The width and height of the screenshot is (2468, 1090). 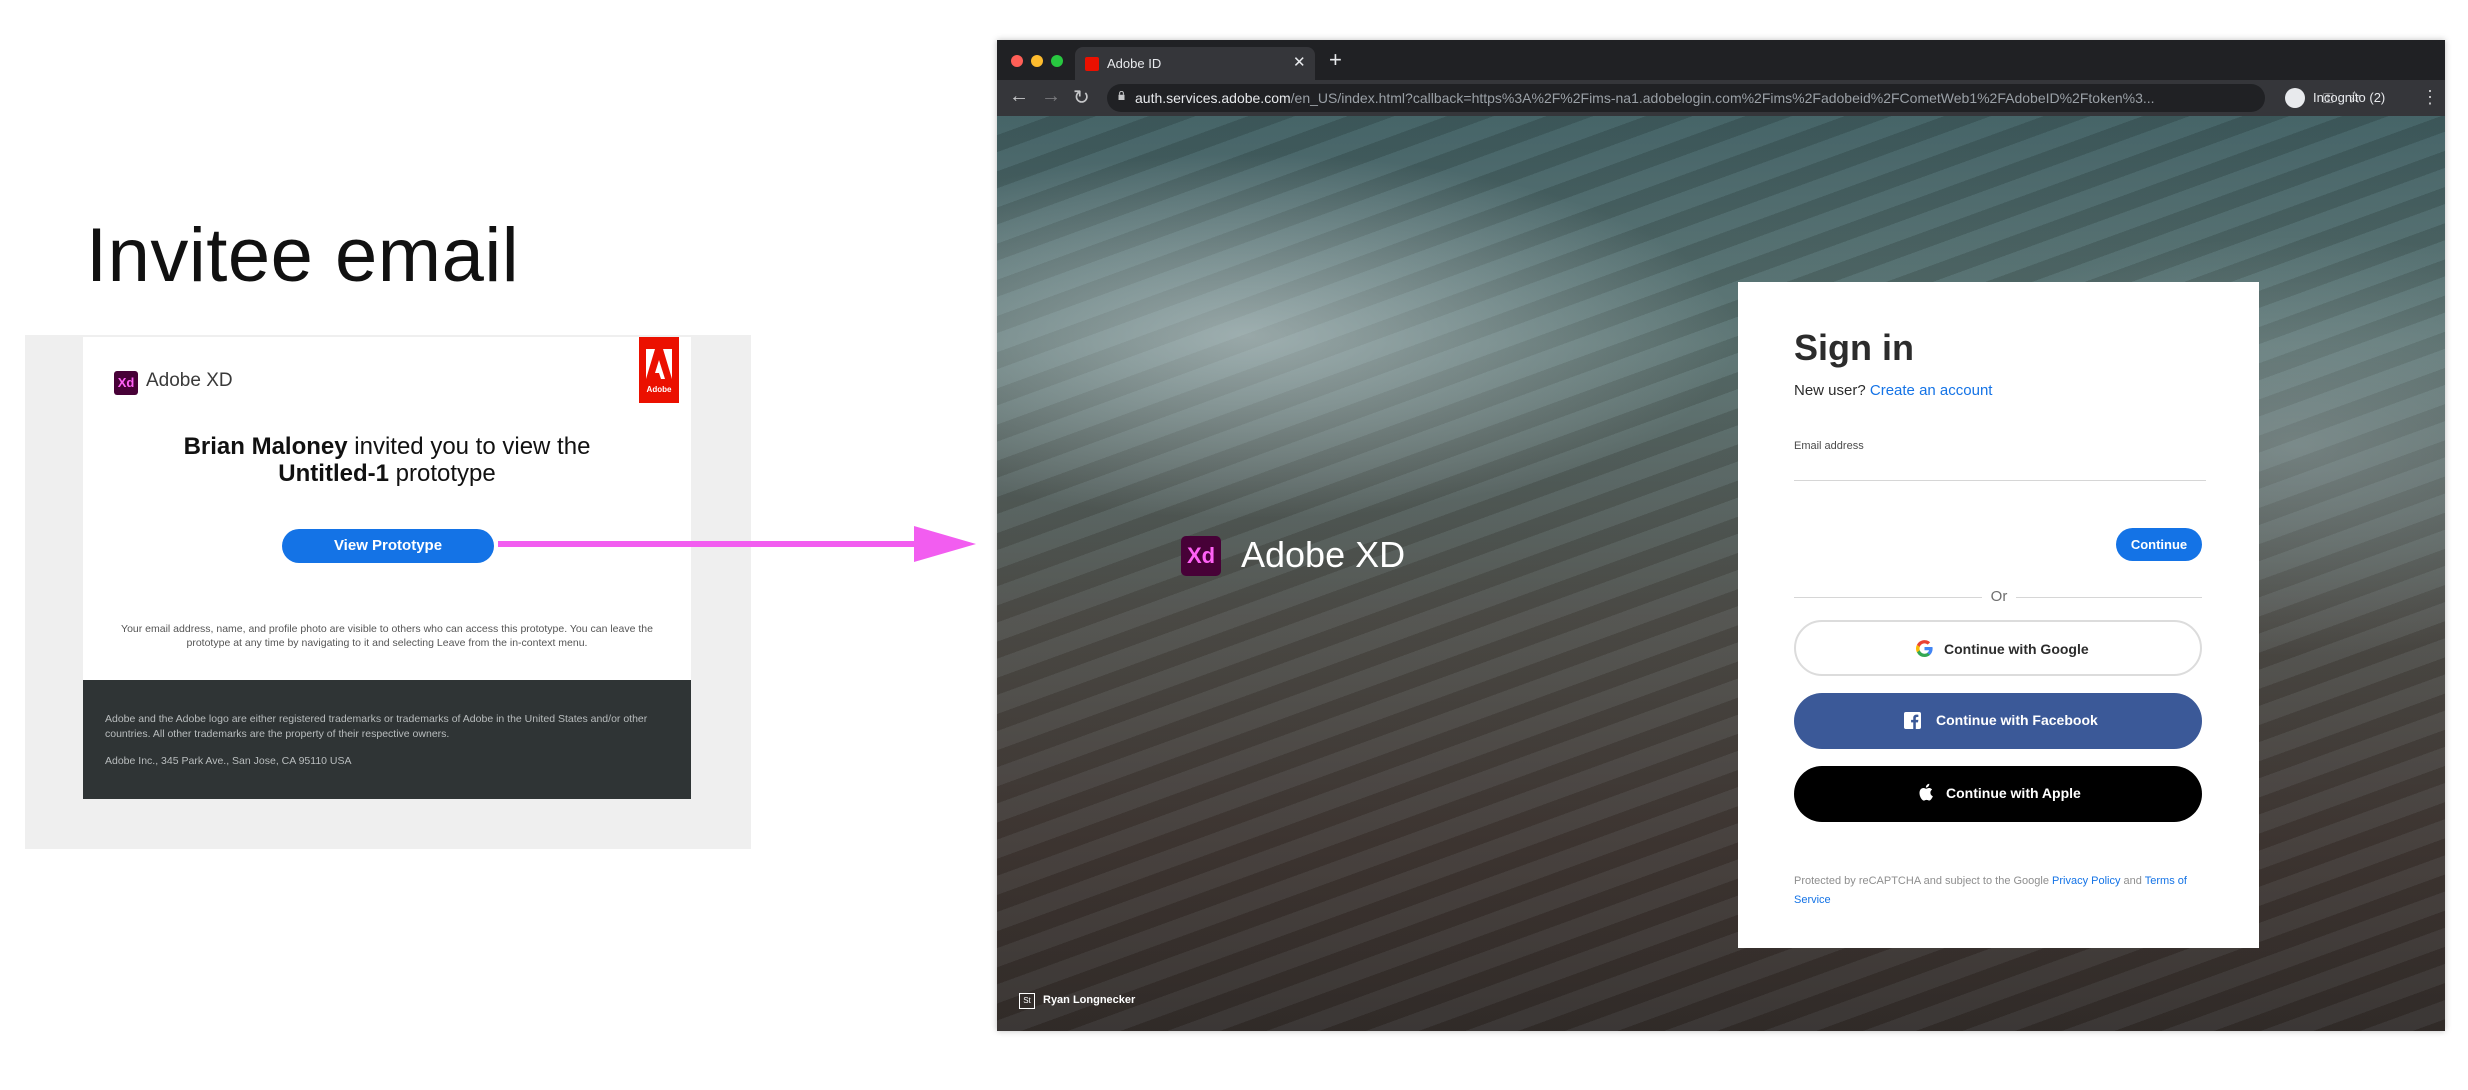 I want to click on invite-mid-text: invited you to view the, so click(x=469, y=446).